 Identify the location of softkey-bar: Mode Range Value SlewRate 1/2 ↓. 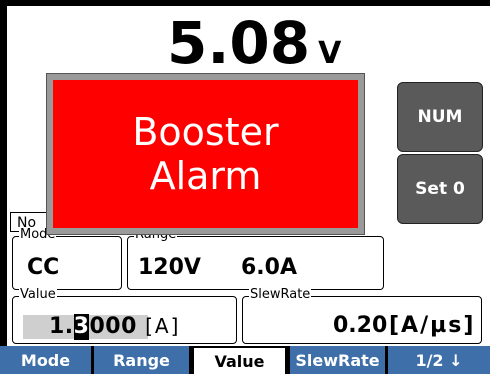
(245, 360).